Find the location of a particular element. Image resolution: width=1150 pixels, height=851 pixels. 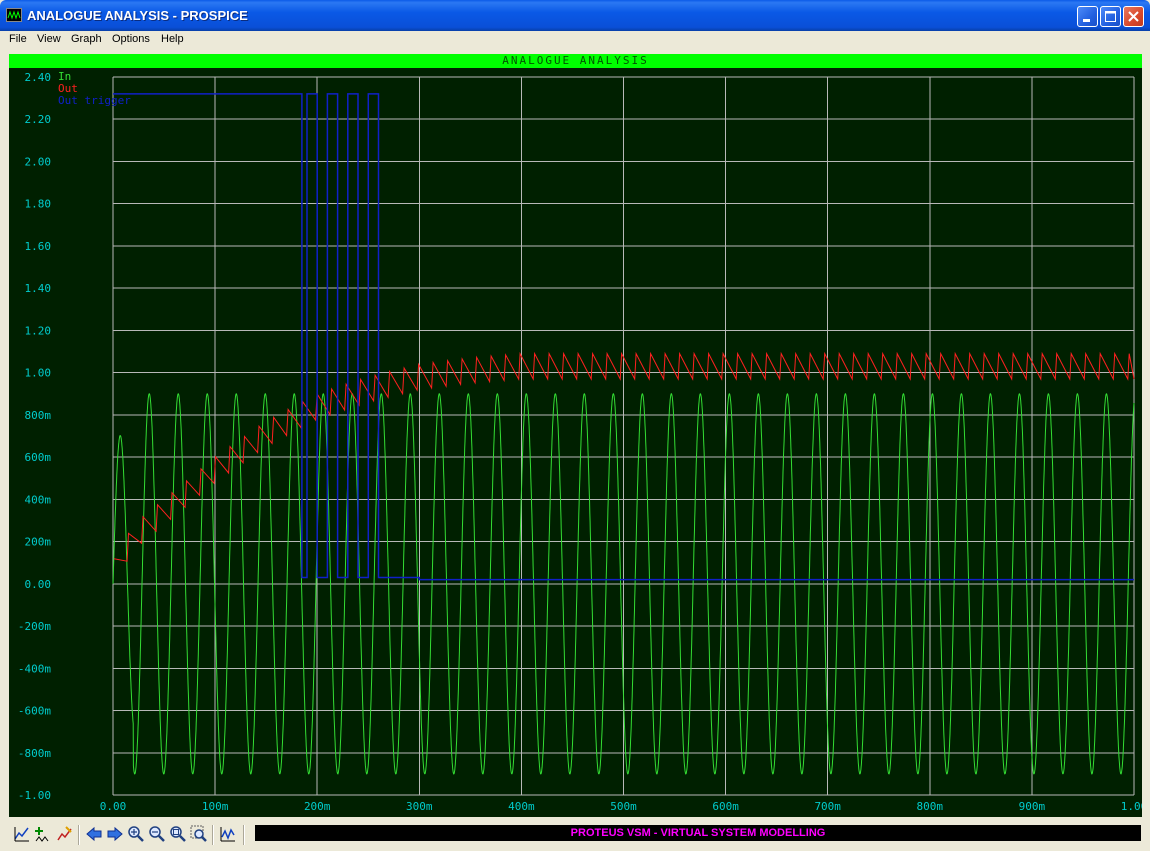

toolbar: PROTEUS VSM - VIRTUAL SYSTEM MODELLING is located at coordinates (575, 836).